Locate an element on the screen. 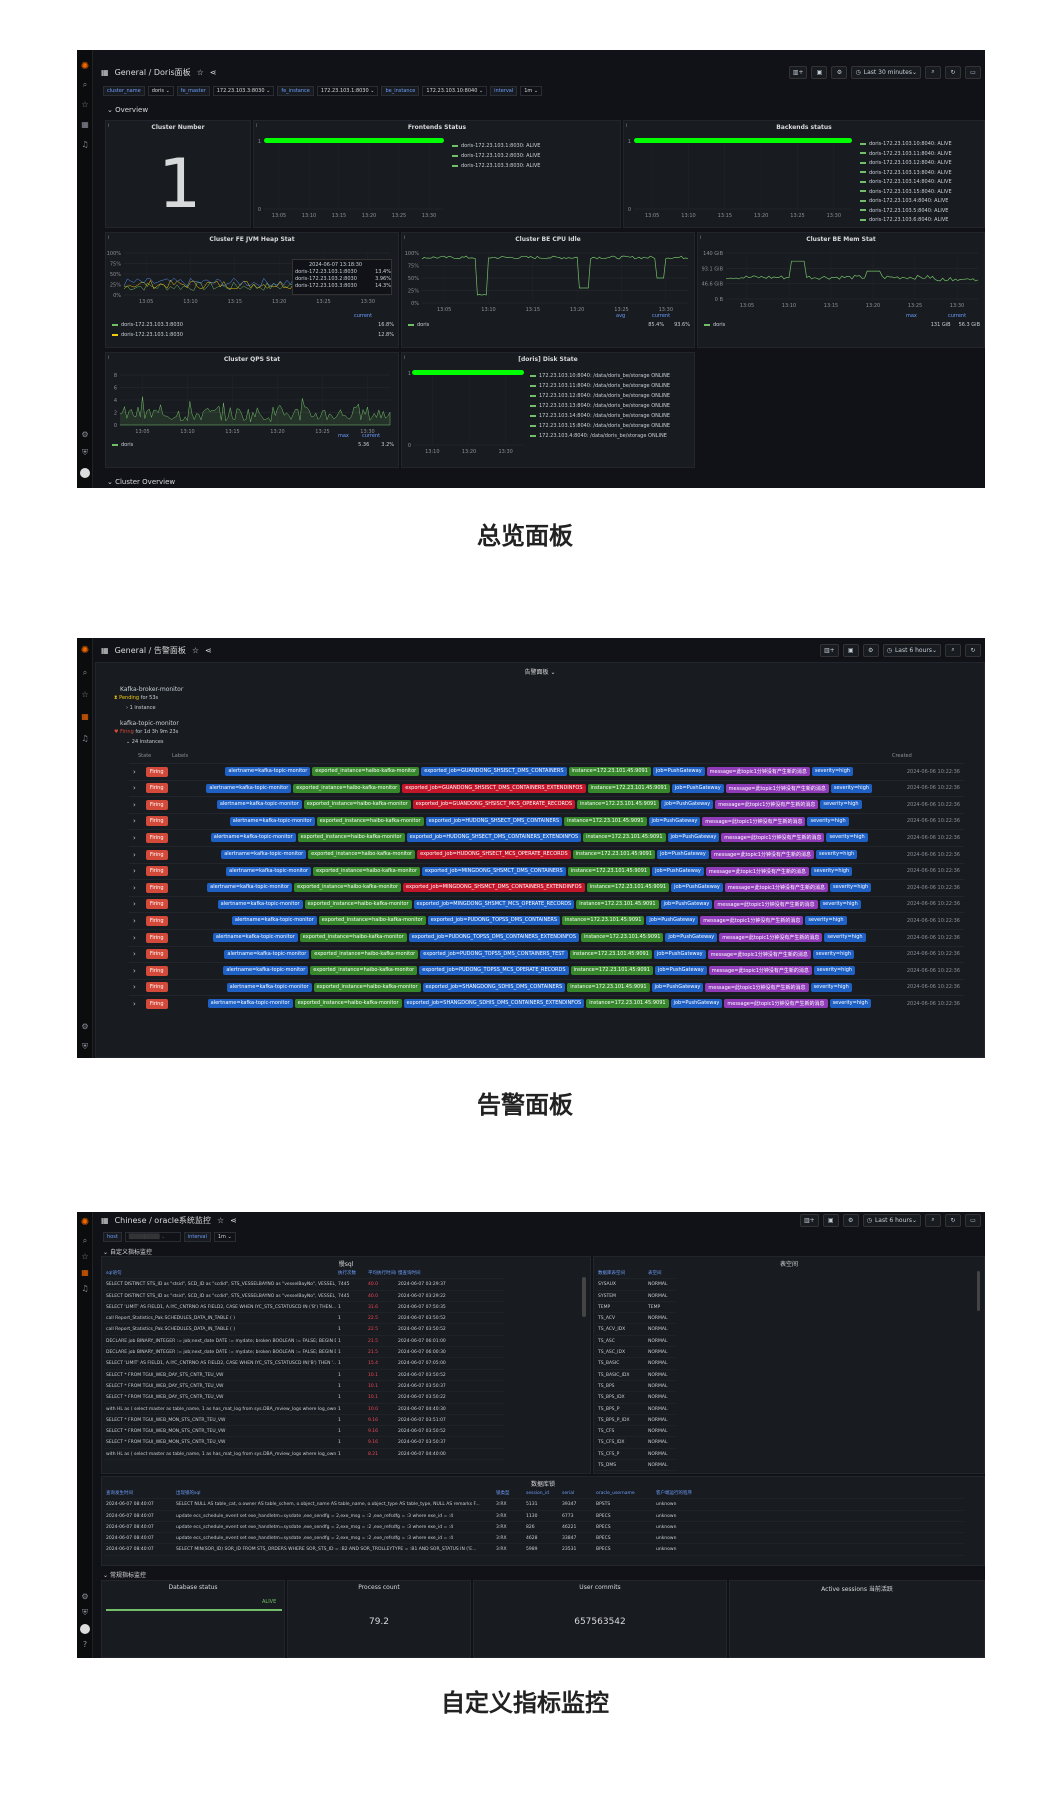  zoom-out-icon: ⌕ is located at coordinates (933, 1220).